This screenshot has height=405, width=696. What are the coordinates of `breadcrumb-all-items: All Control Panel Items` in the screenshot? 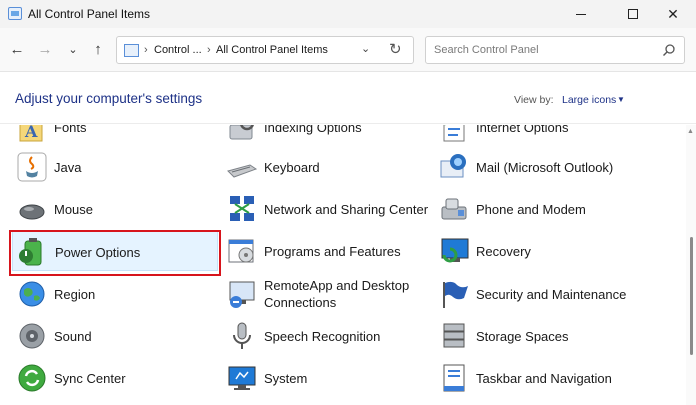 It's located at (272, 50).